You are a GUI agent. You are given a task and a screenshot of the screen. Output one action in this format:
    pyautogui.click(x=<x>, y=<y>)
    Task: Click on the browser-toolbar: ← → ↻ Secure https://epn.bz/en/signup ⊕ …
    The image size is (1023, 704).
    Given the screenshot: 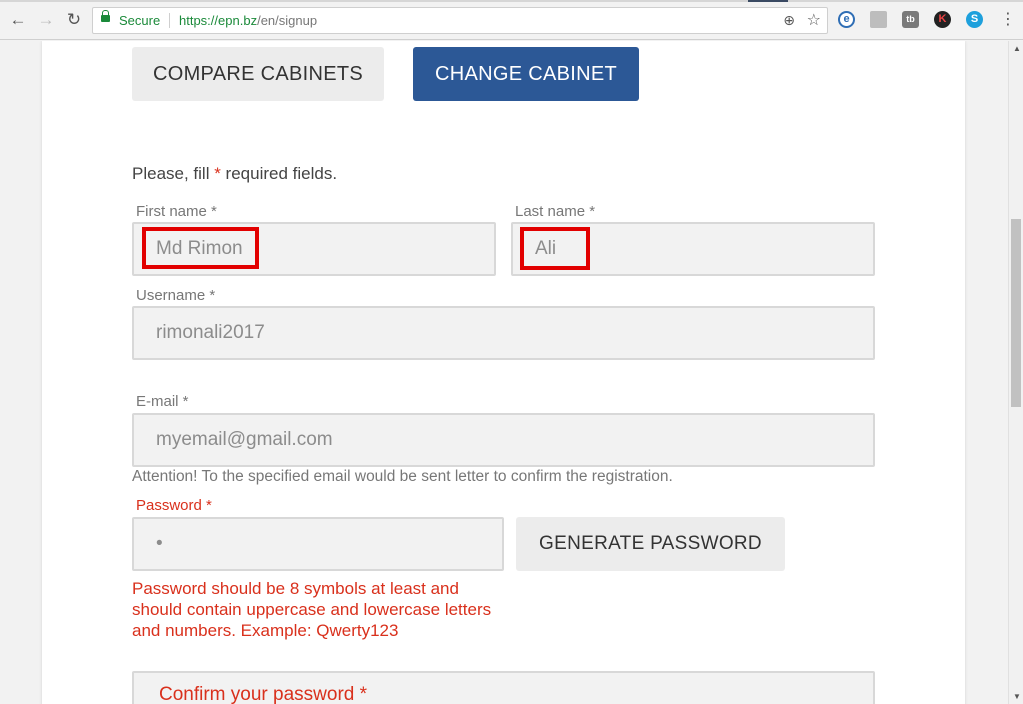 What is the action you would take?
    pyautogui.click(x=511, y=20)
    